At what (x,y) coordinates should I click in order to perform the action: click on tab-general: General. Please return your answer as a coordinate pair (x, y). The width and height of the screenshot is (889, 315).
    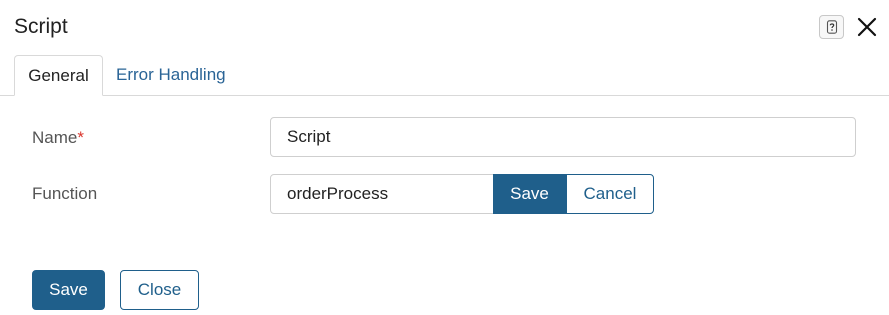
    Looking at the image, I should click on (58, 75).